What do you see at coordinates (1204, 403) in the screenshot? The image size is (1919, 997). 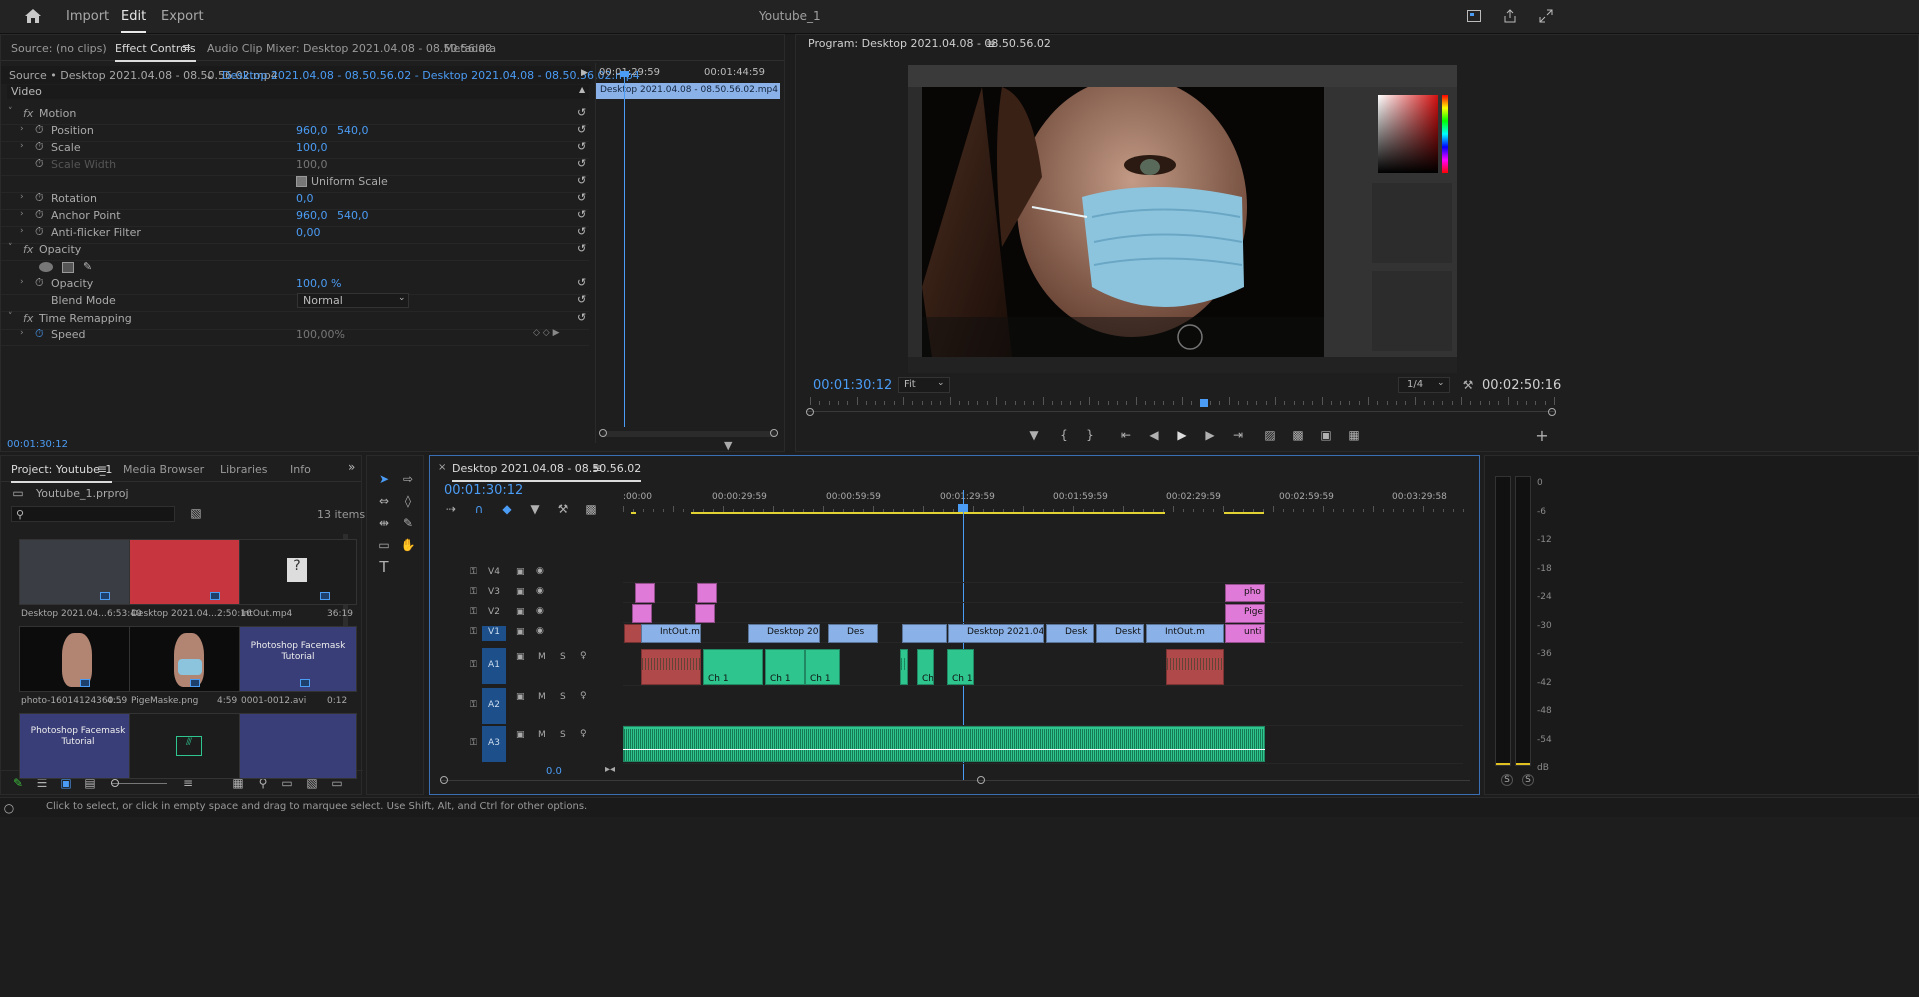 I see `program-playhead` at bounding box center [1204, 403].